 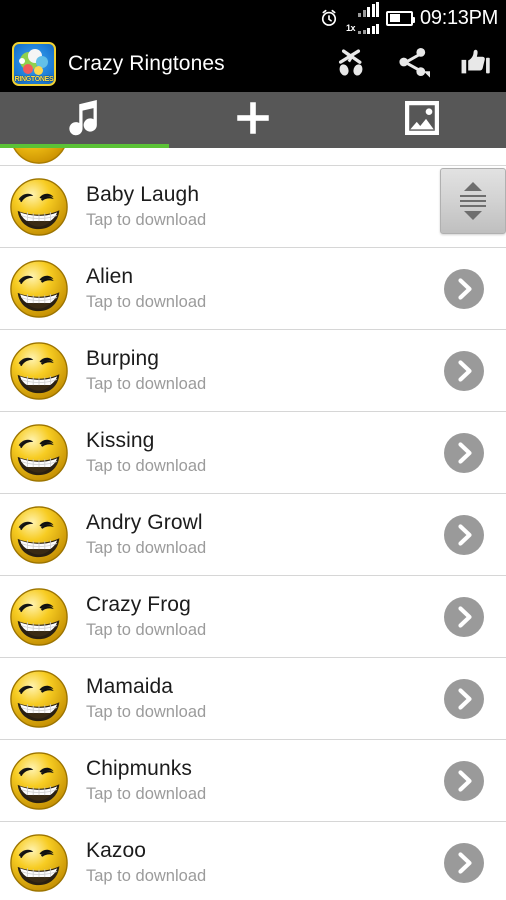 I want to click on tab-add, so click(x=253, y=120).